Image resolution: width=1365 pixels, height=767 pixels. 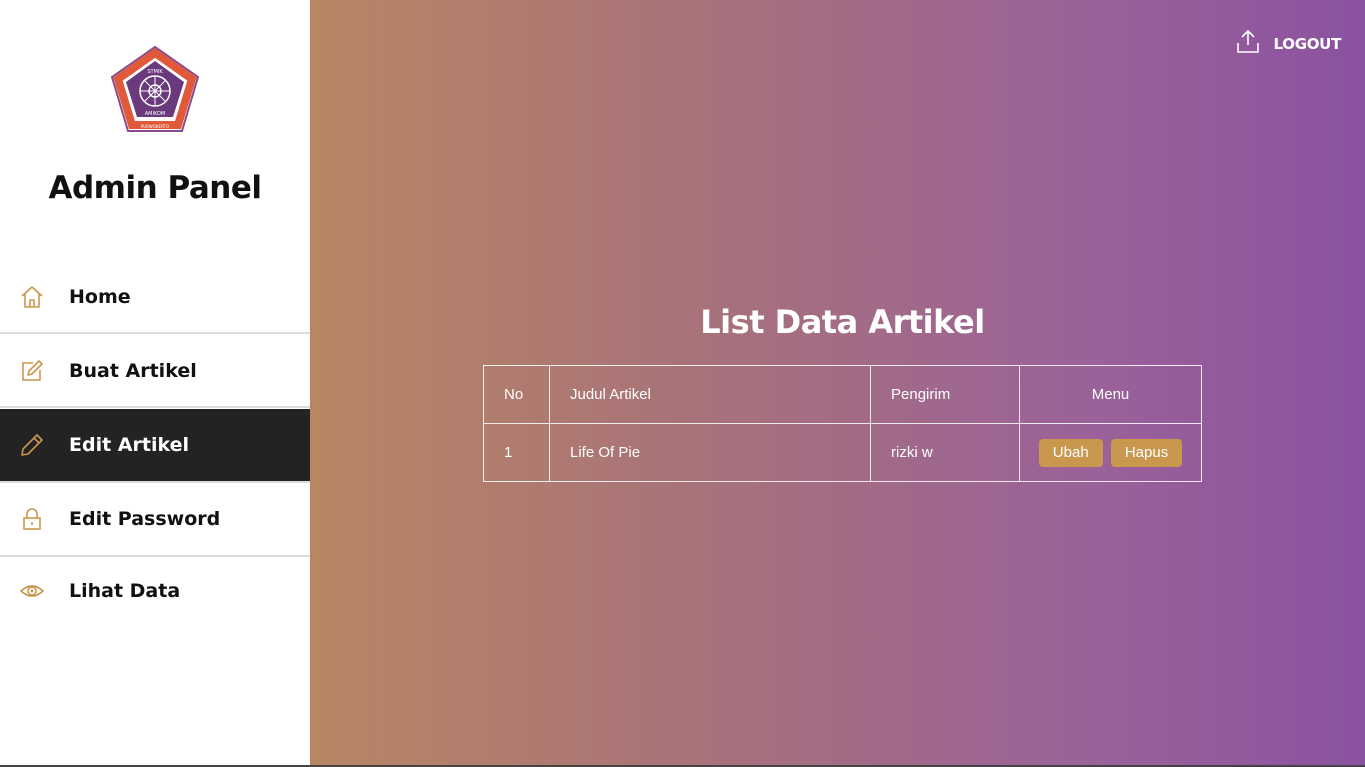 I want to click on pencil-icon, so click(x=32, y=445).